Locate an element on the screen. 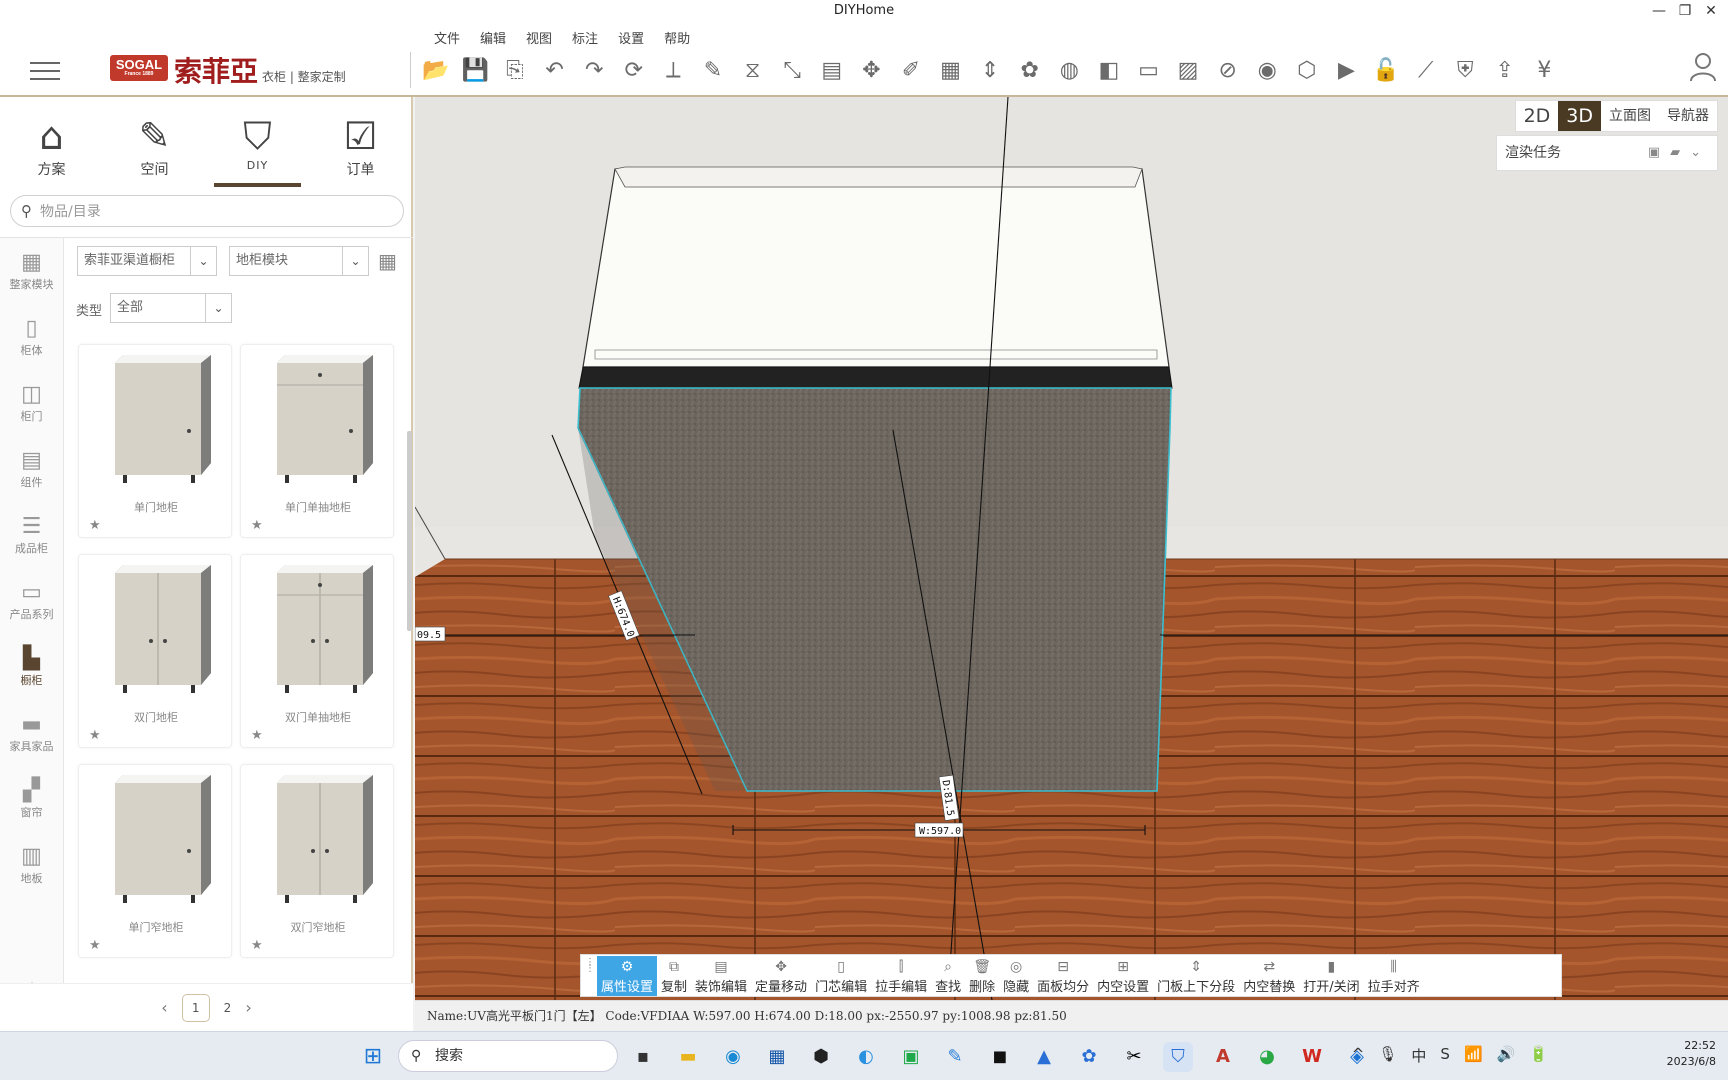  list-icon: ▤ is located at coordinates (832, 70).